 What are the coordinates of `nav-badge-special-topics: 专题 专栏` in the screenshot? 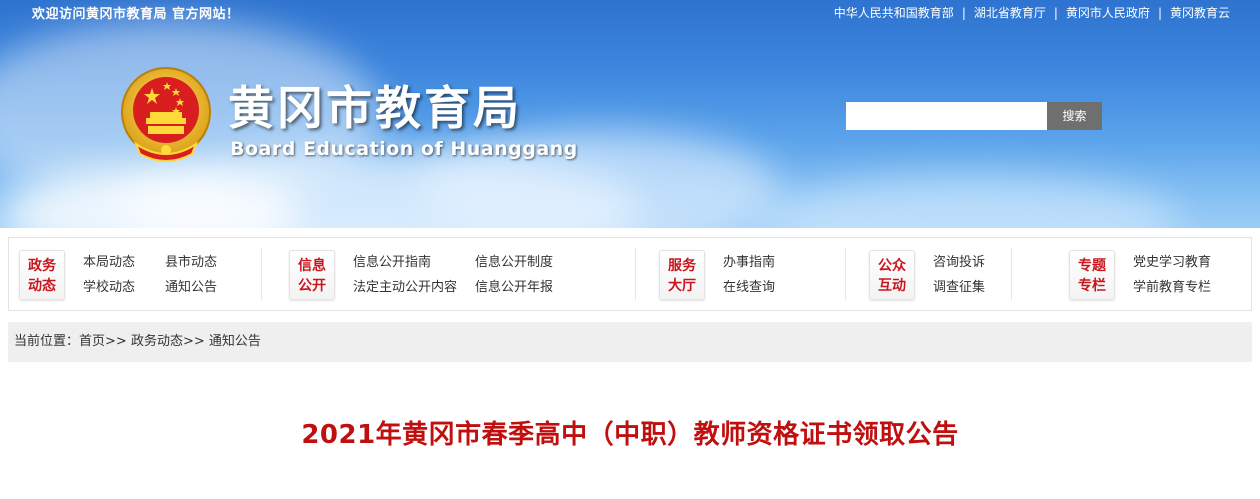 It's located at (1092, 275).